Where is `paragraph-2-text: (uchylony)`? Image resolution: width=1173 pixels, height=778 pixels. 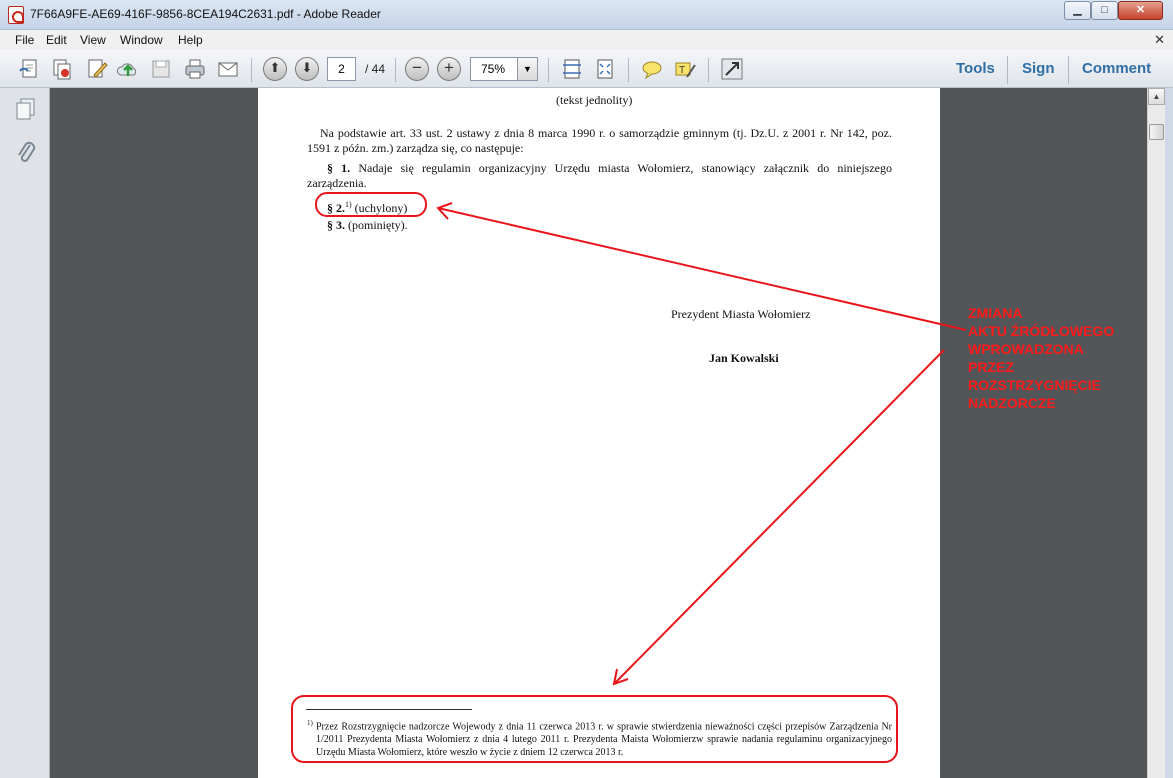 paragraph-2-text: (uchylony) is located at coordinates (379, 208).